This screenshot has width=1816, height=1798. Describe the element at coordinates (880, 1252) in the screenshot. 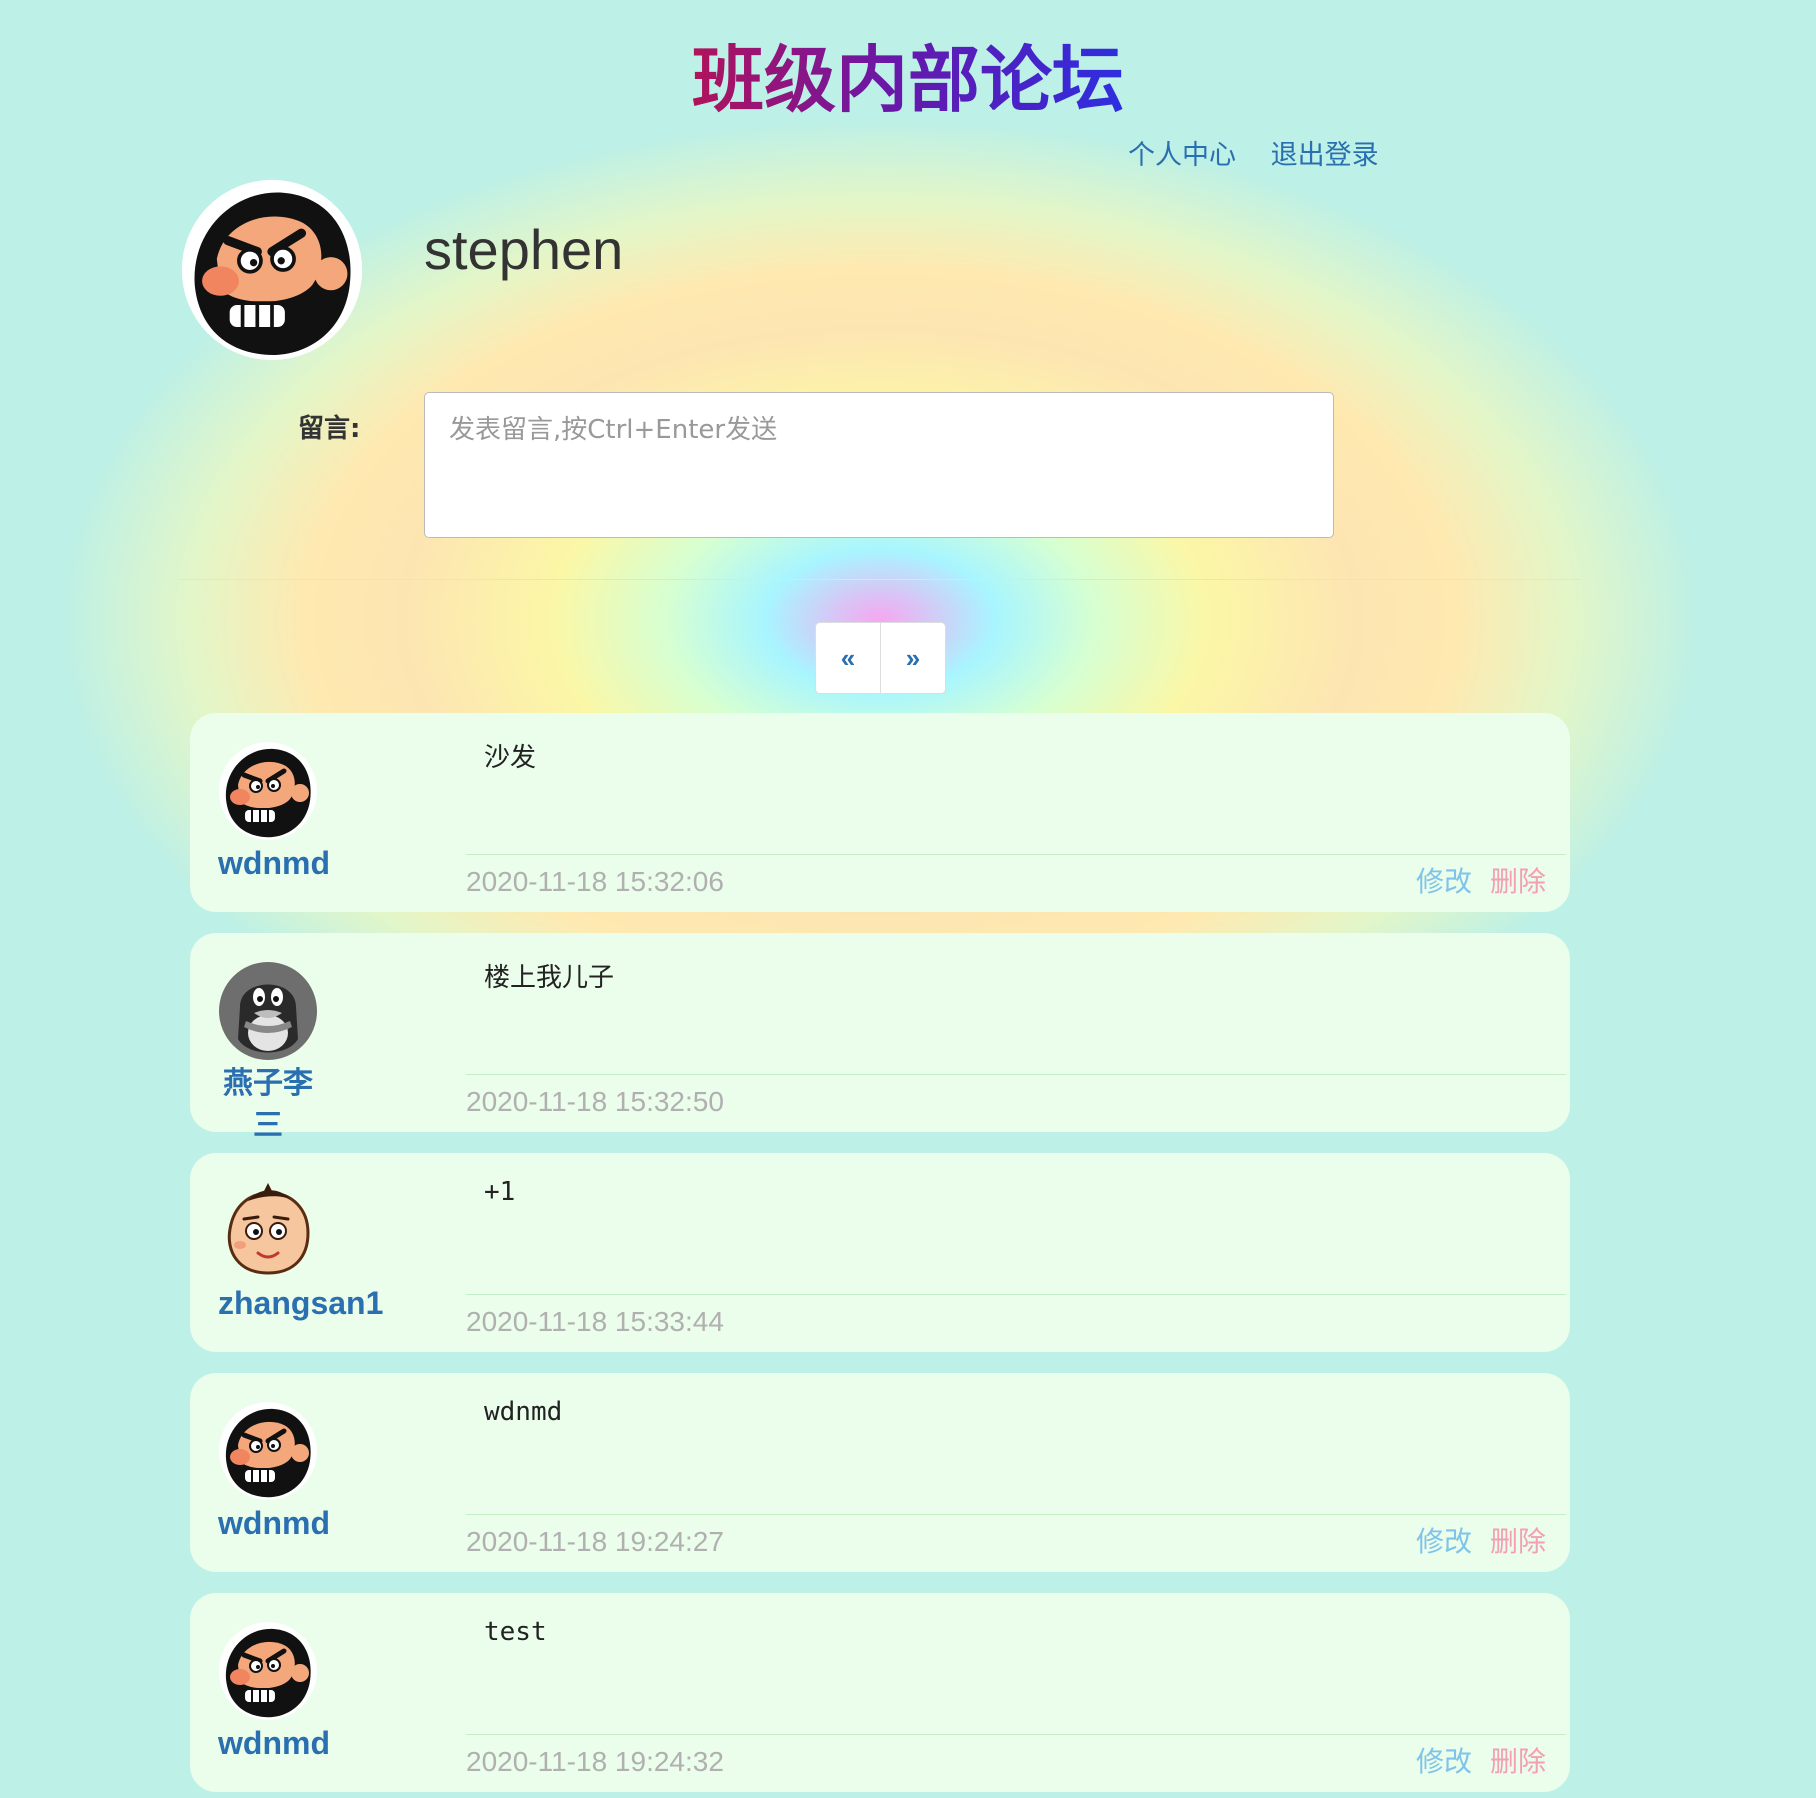

I see `post-card: zhangsan1 +1 2020-11-18 15:33:44` at that location.